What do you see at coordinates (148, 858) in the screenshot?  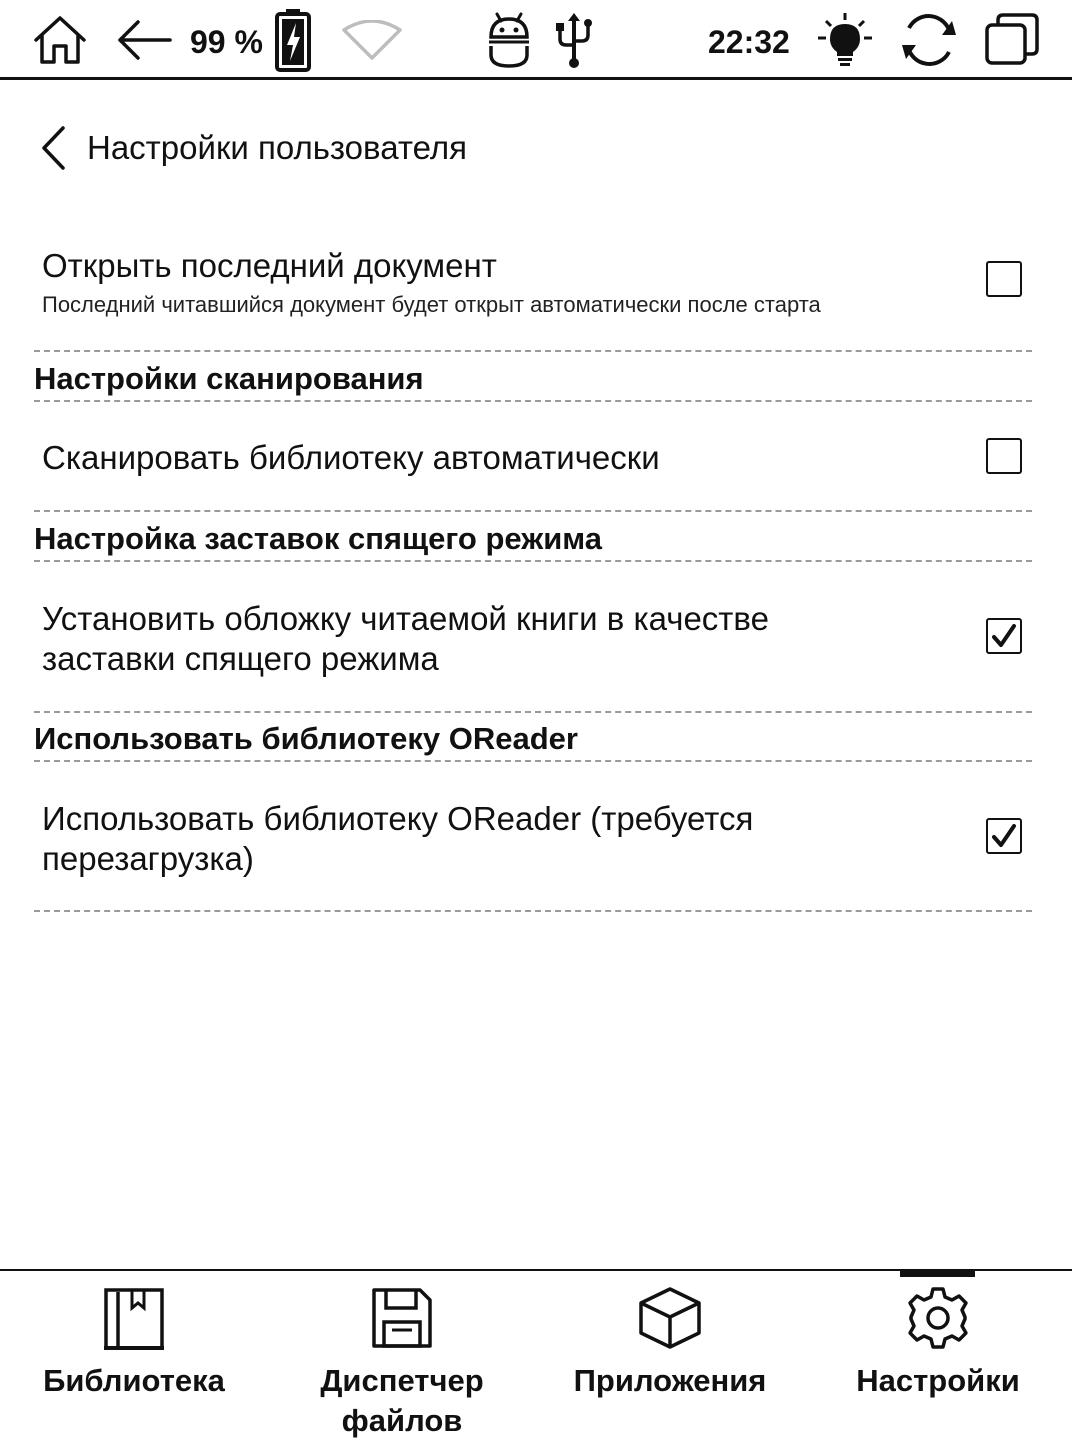 I see `setting-title-line2: перезагрузка)` at bounding box center [148, 858].